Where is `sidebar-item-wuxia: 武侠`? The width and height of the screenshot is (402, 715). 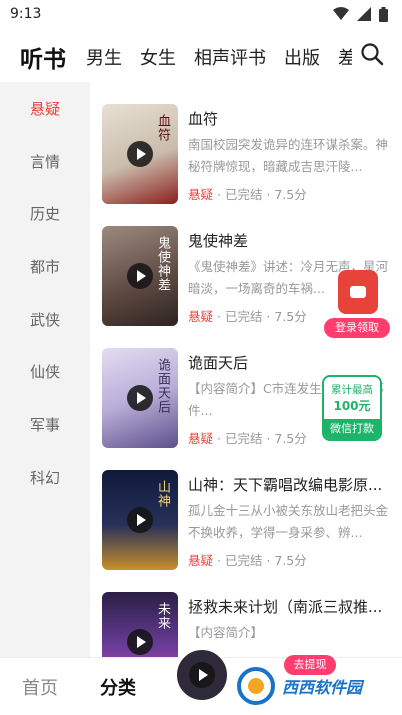 sidebar-item-wuxia: 武侠 is located at coordinates (45, 319).